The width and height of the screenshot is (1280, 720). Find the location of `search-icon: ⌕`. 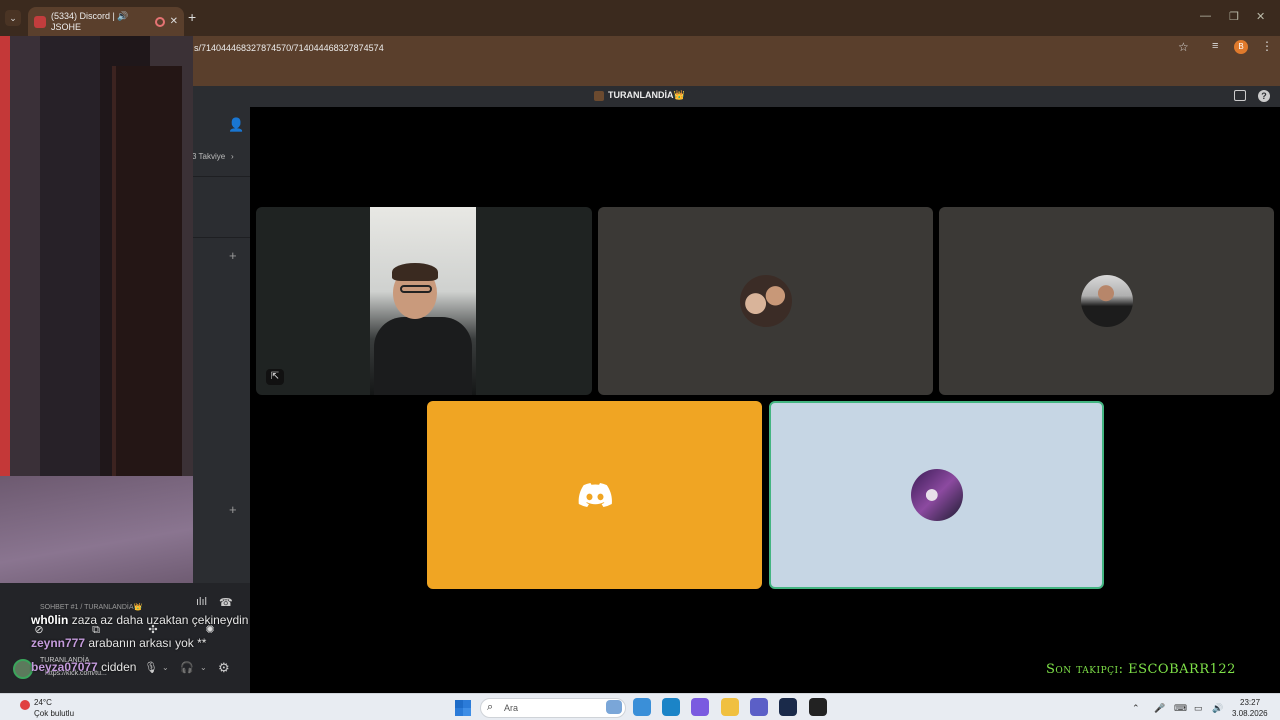

search-icon: ⌕ is located at coordinates (490, 707).